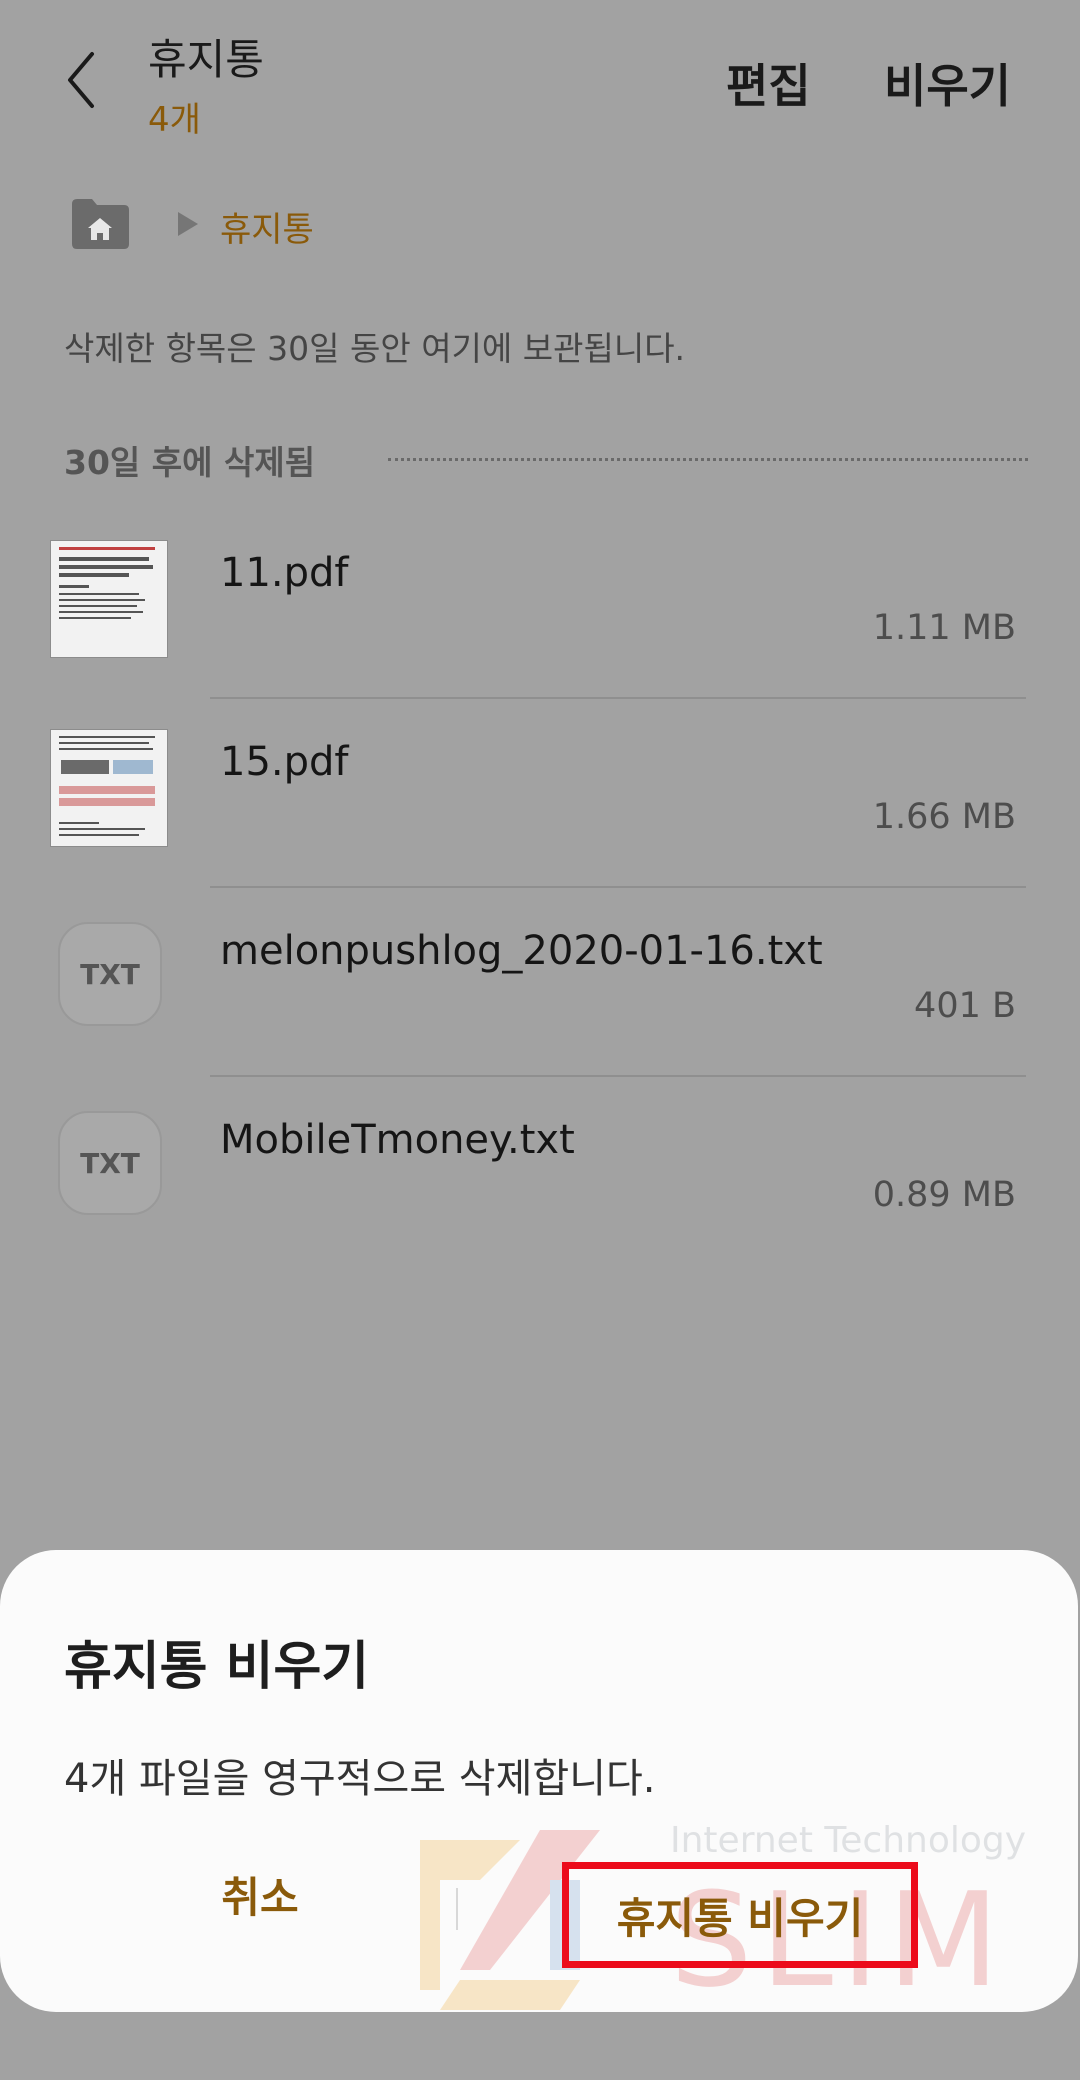 The height and width of the screenshot is (2080, 1080). I want to click on breadcrumb-current: 휴지통, so click(267, 226).